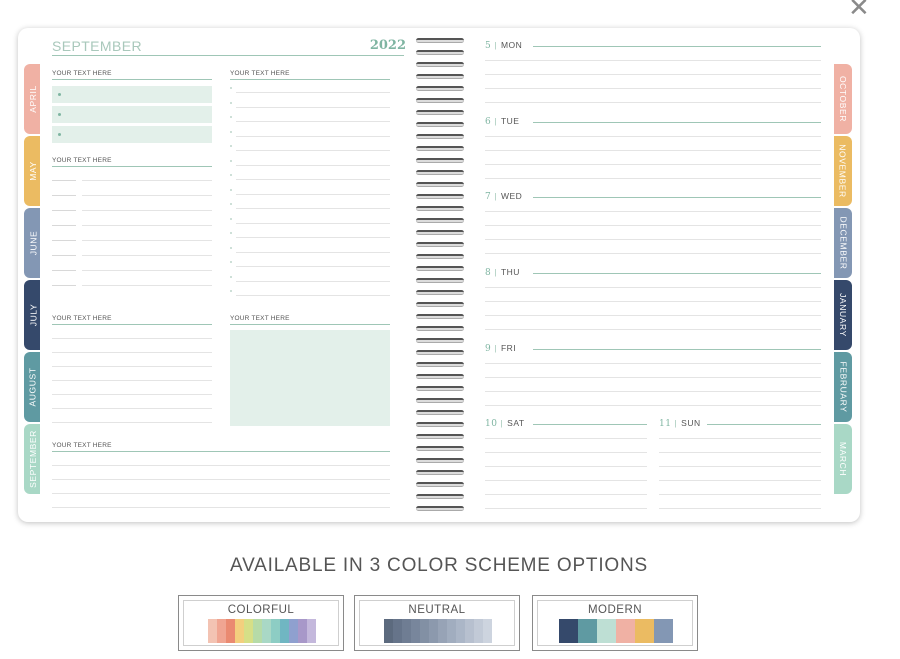  I want to click on color-scheme-label: MODERN, so click(615, 610).